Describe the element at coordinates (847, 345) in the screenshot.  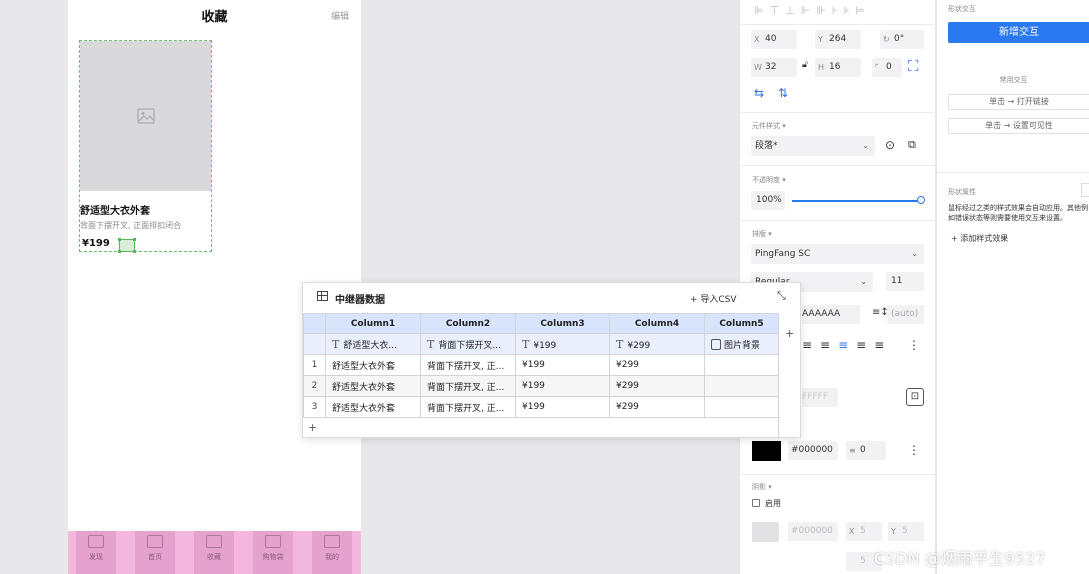
I see `text-align-icons: ≡≡≡≡≡` at that location.